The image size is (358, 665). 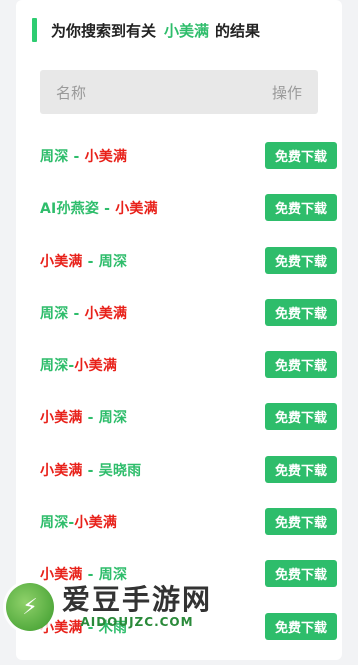 What do you see at coordinates (137, 622) in the screenshot?
I see `watermark-url: AIDOUJZC.COM` at bounding box center [137, 622].